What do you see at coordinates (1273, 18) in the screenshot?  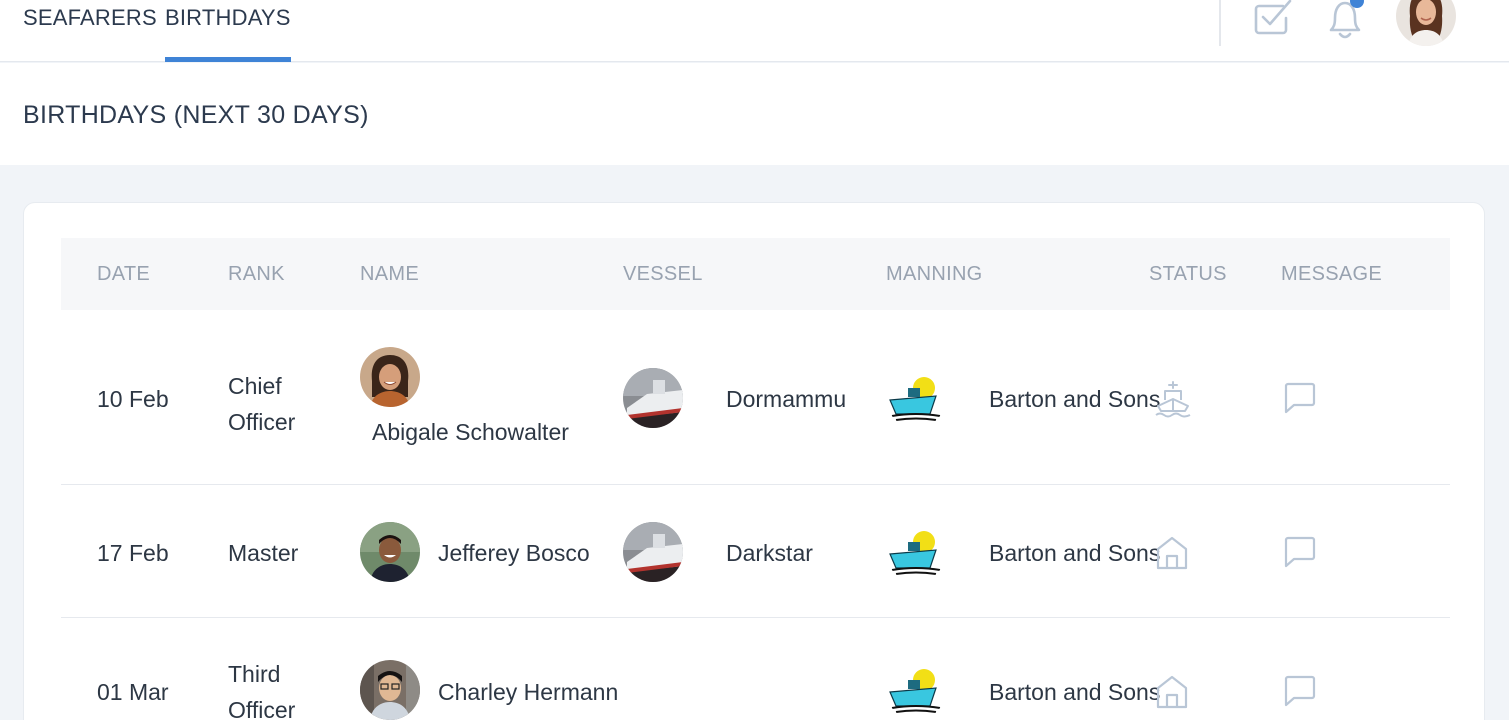 I see `task-check-icon` at bounding box center [1273, 18].